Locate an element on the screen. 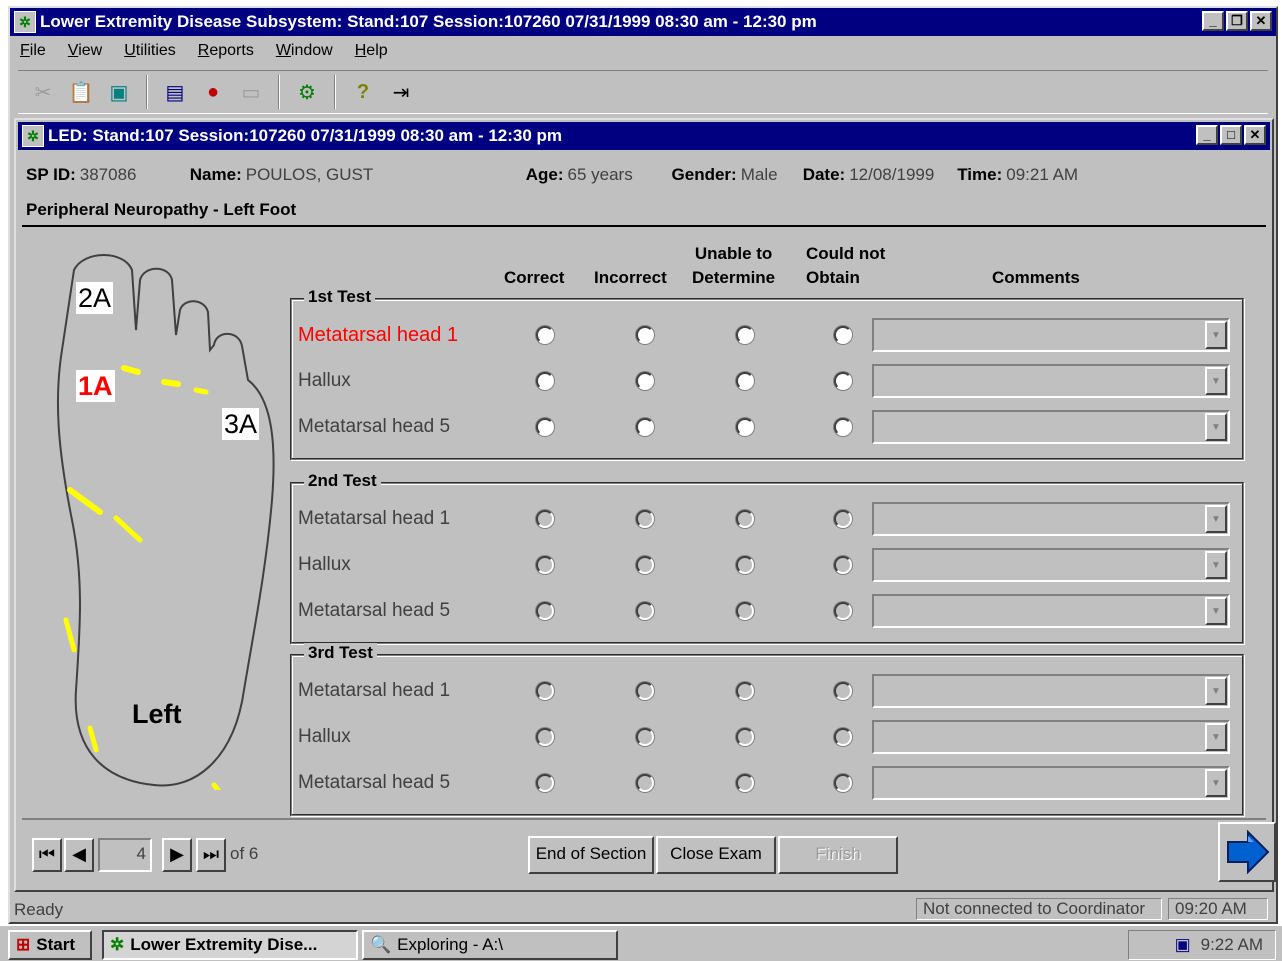  menu-utilities: Utilities is located at coordinates (150, 53).